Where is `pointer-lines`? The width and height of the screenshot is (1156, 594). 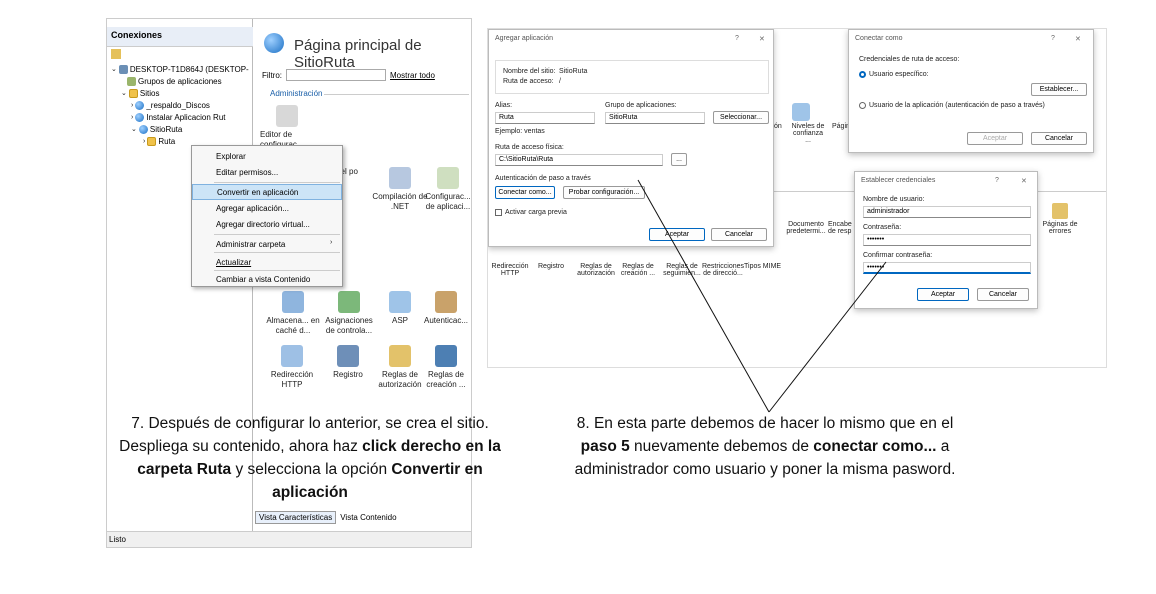 pointer-lines is located at coordinates (762, 296).